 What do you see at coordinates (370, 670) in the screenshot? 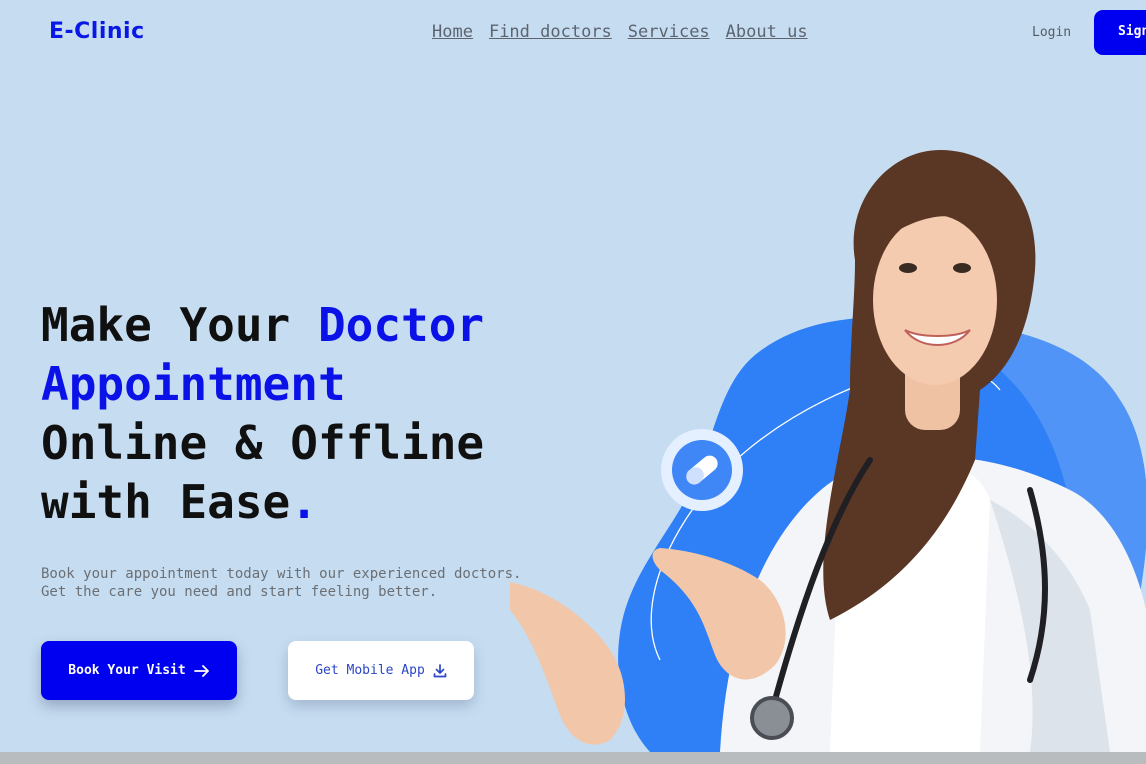
I see `get-mobile-app-label: Get Mobile App` at bounding box center [370, 670].